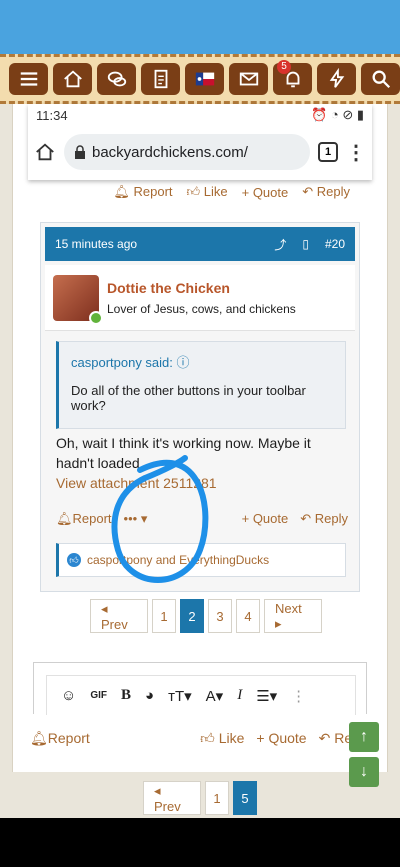 This screenshot has height=867, width=400. What do you see at coordinates (280, 244) in the screenshot?
I see `share-icon: ⤴` at bounding box center [280, 244].